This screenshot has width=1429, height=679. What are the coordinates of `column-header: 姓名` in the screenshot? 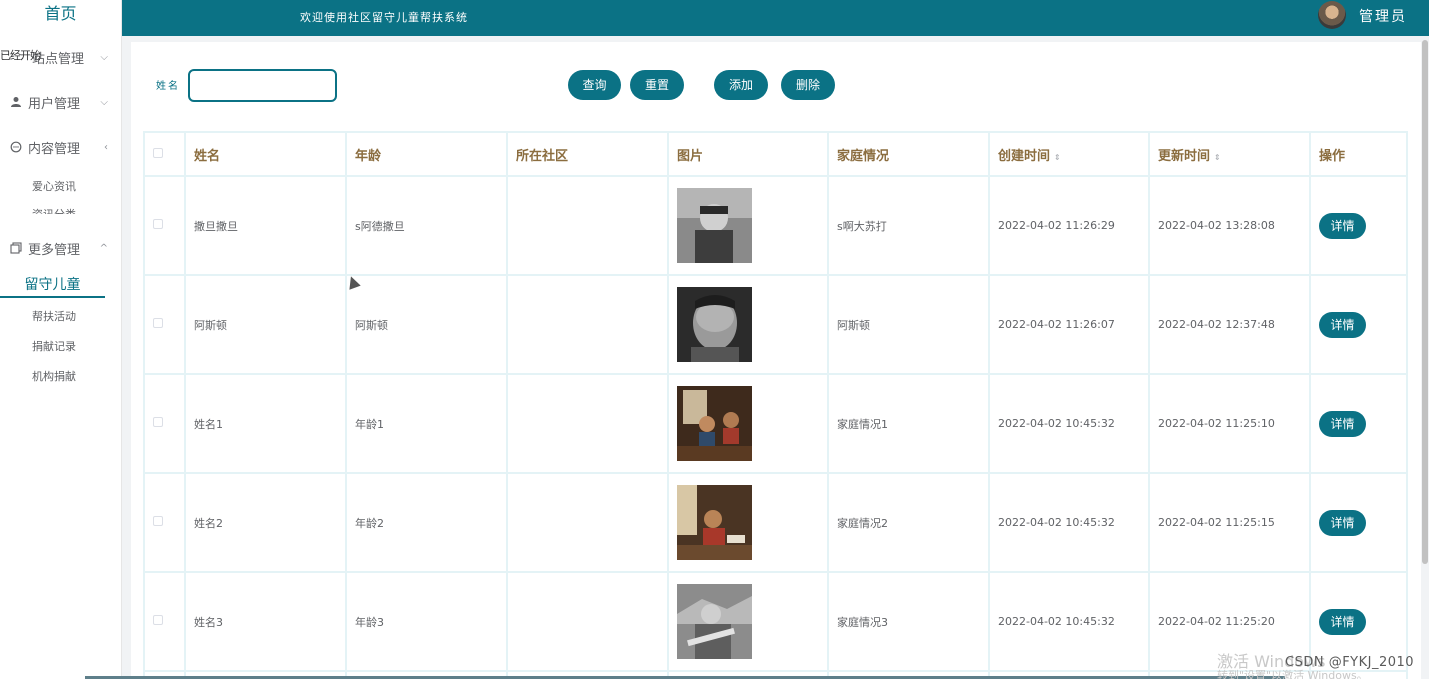 It's located at (265, 154).